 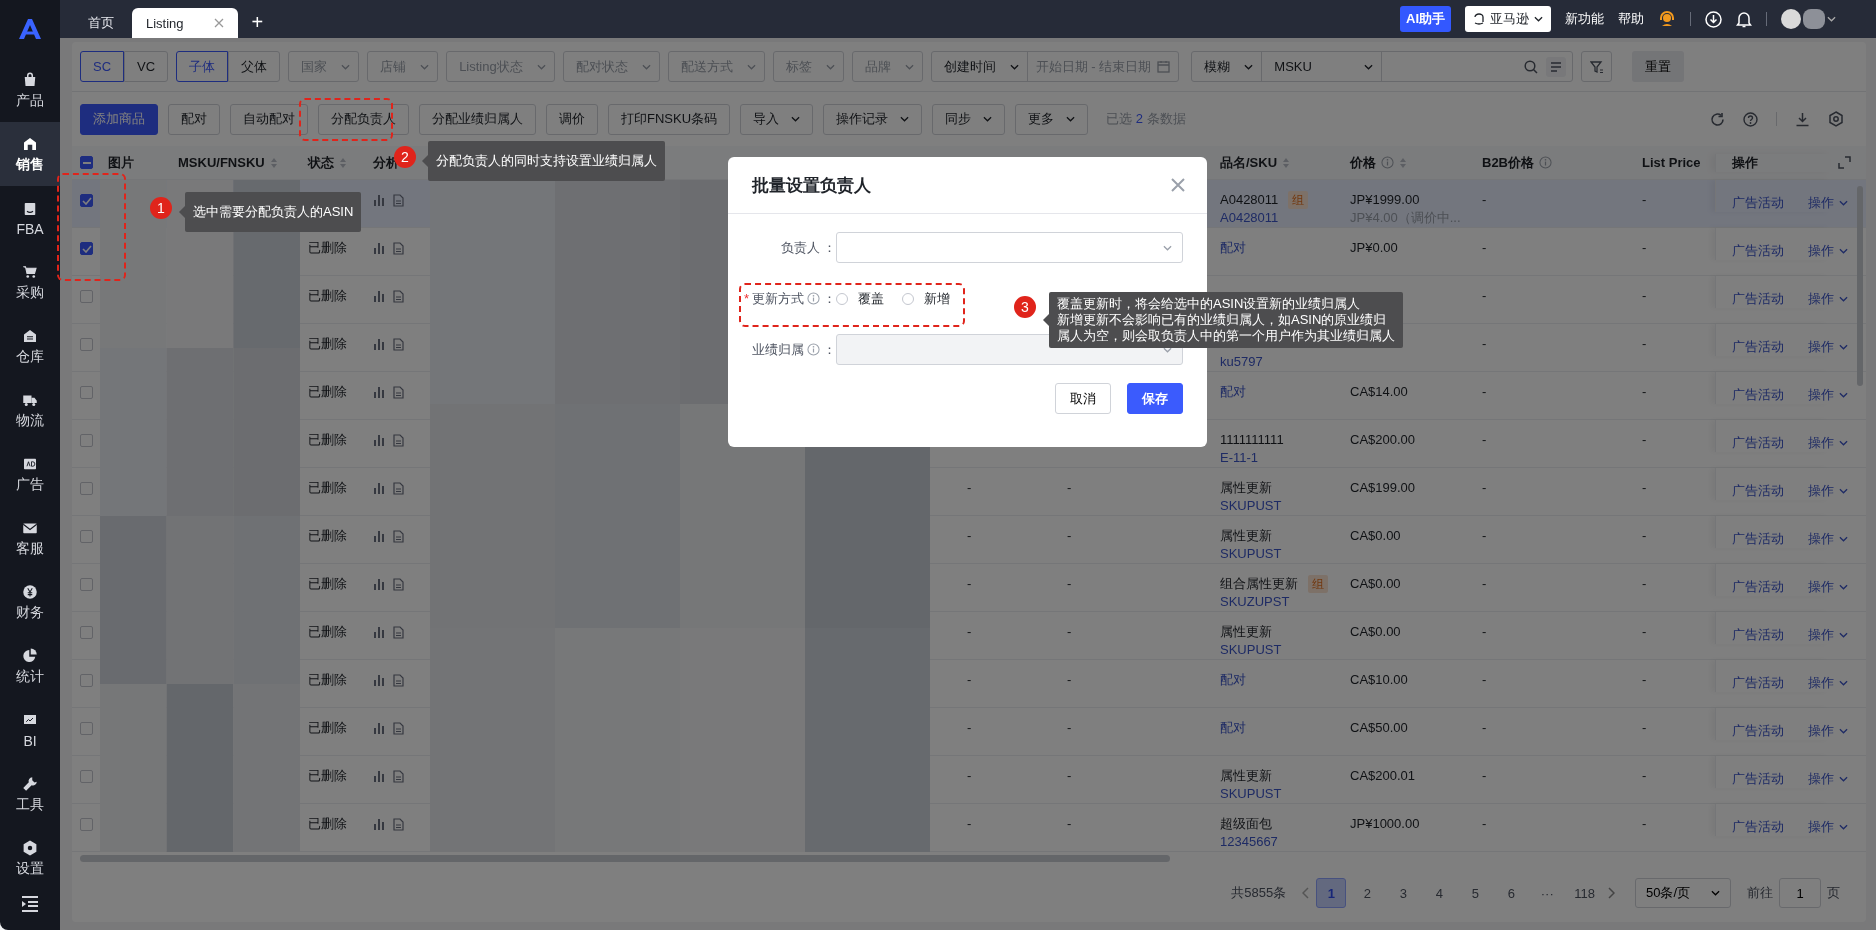 I want to click on toolbar-button: 同步, so click(x=969, y=119).